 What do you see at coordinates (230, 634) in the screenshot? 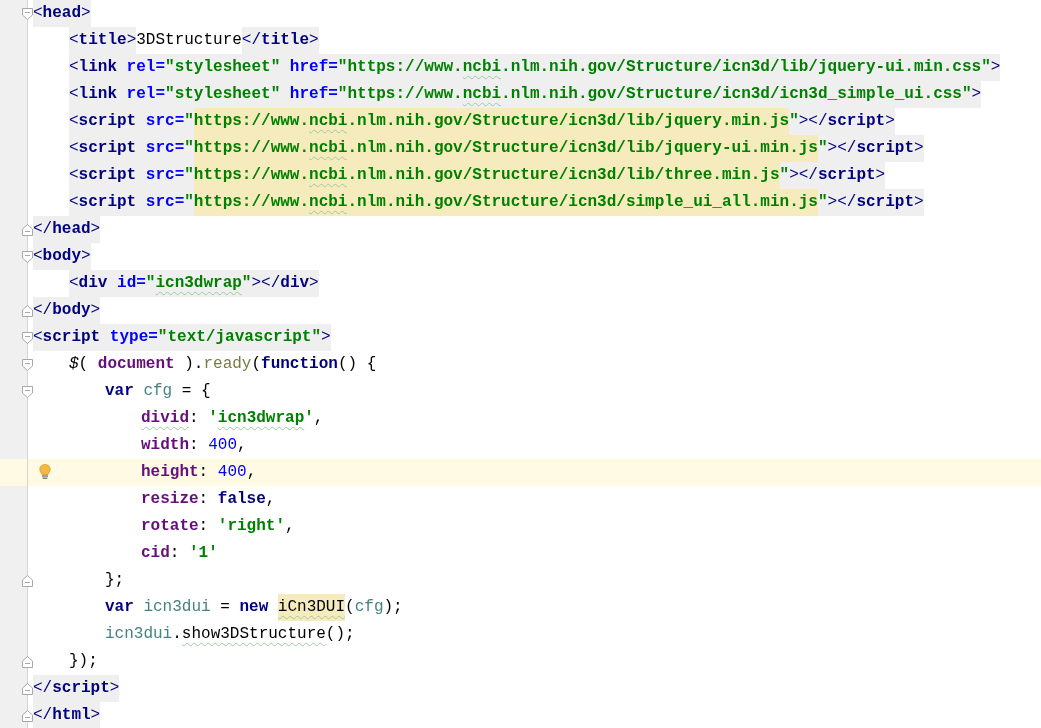
I see `code-line: icn3dui.show3DStructure();` at bounding box center [230, 634].